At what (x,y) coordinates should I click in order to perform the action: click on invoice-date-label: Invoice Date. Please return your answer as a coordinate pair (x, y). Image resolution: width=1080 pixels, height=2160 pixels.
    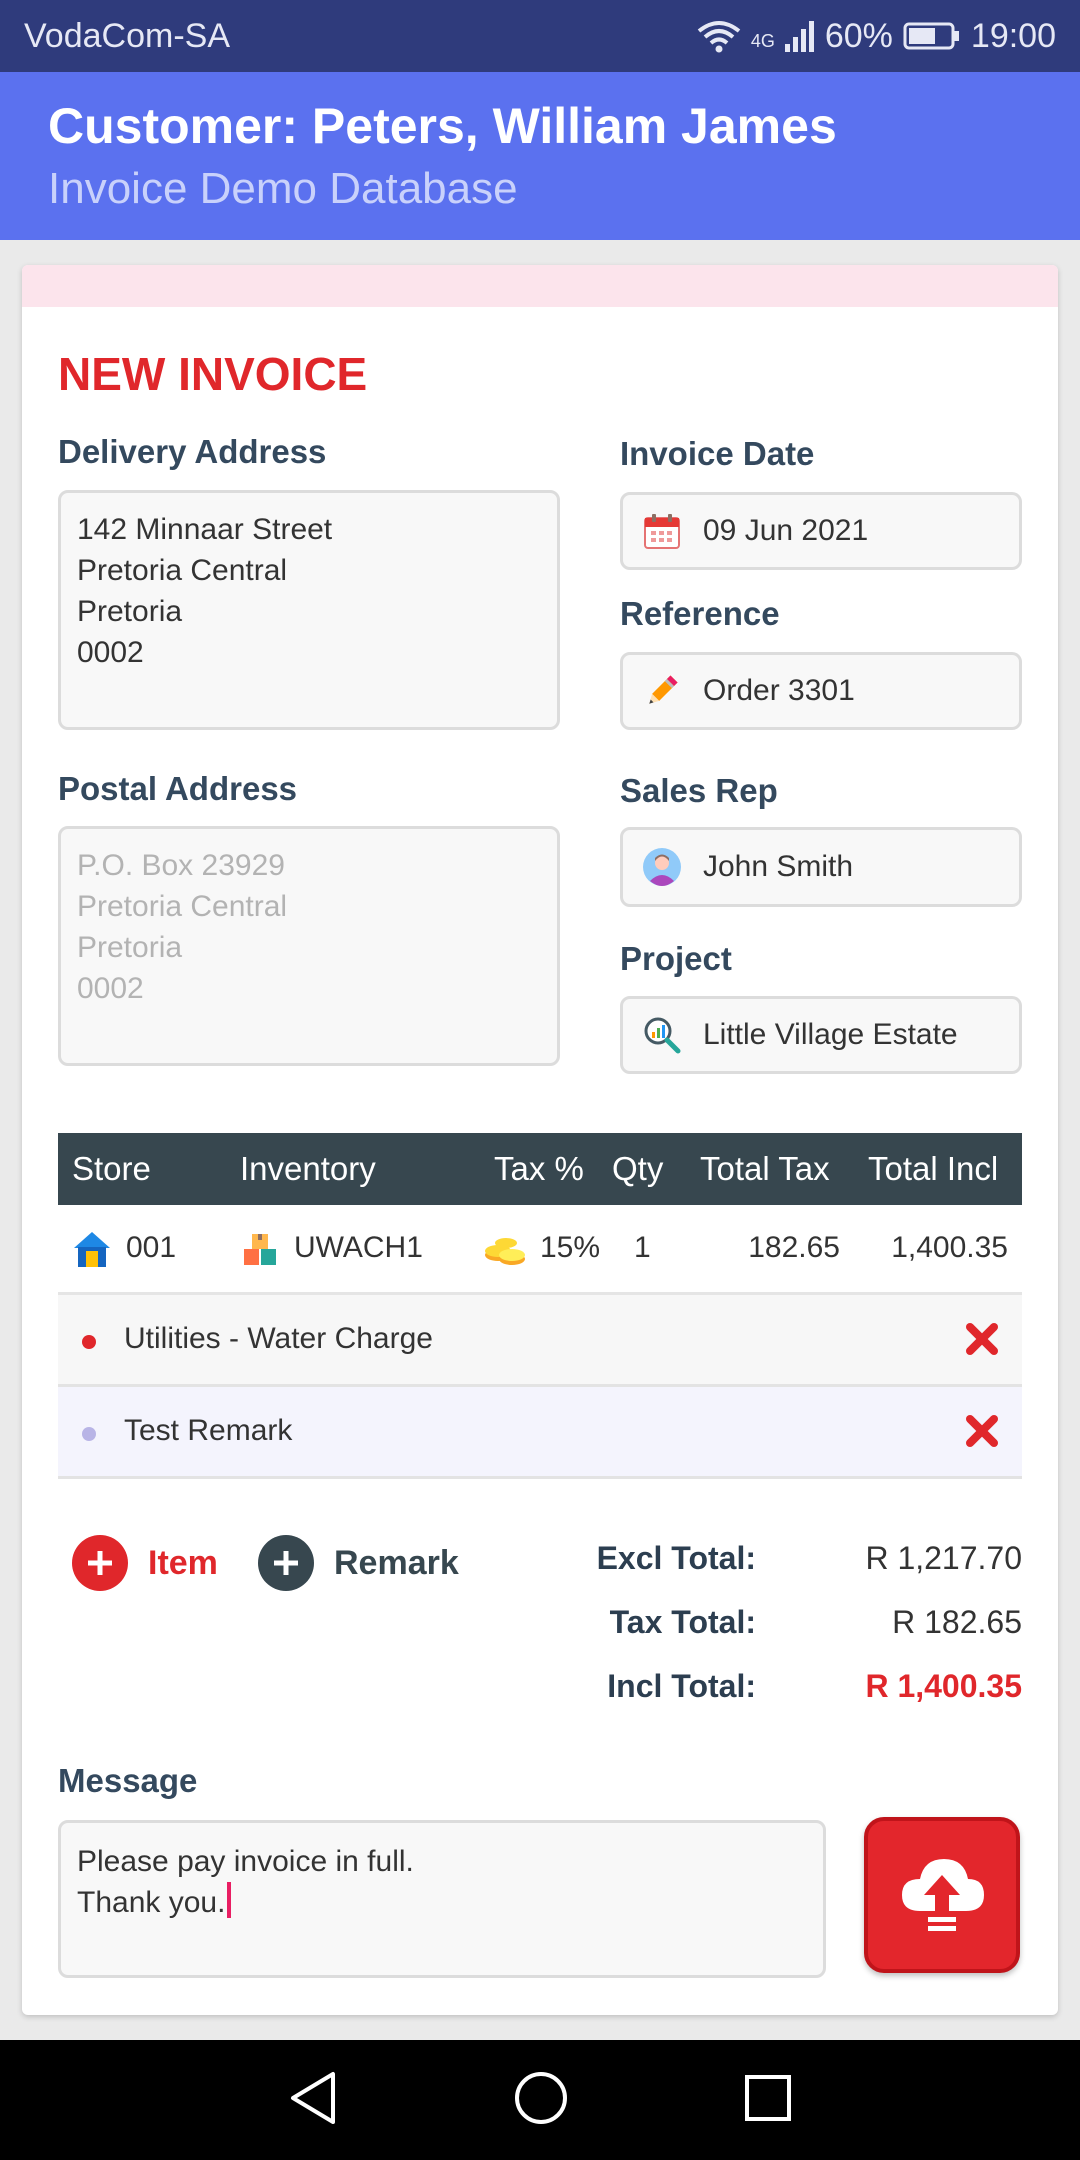
    Looking at the image, I should click on (717, 453).